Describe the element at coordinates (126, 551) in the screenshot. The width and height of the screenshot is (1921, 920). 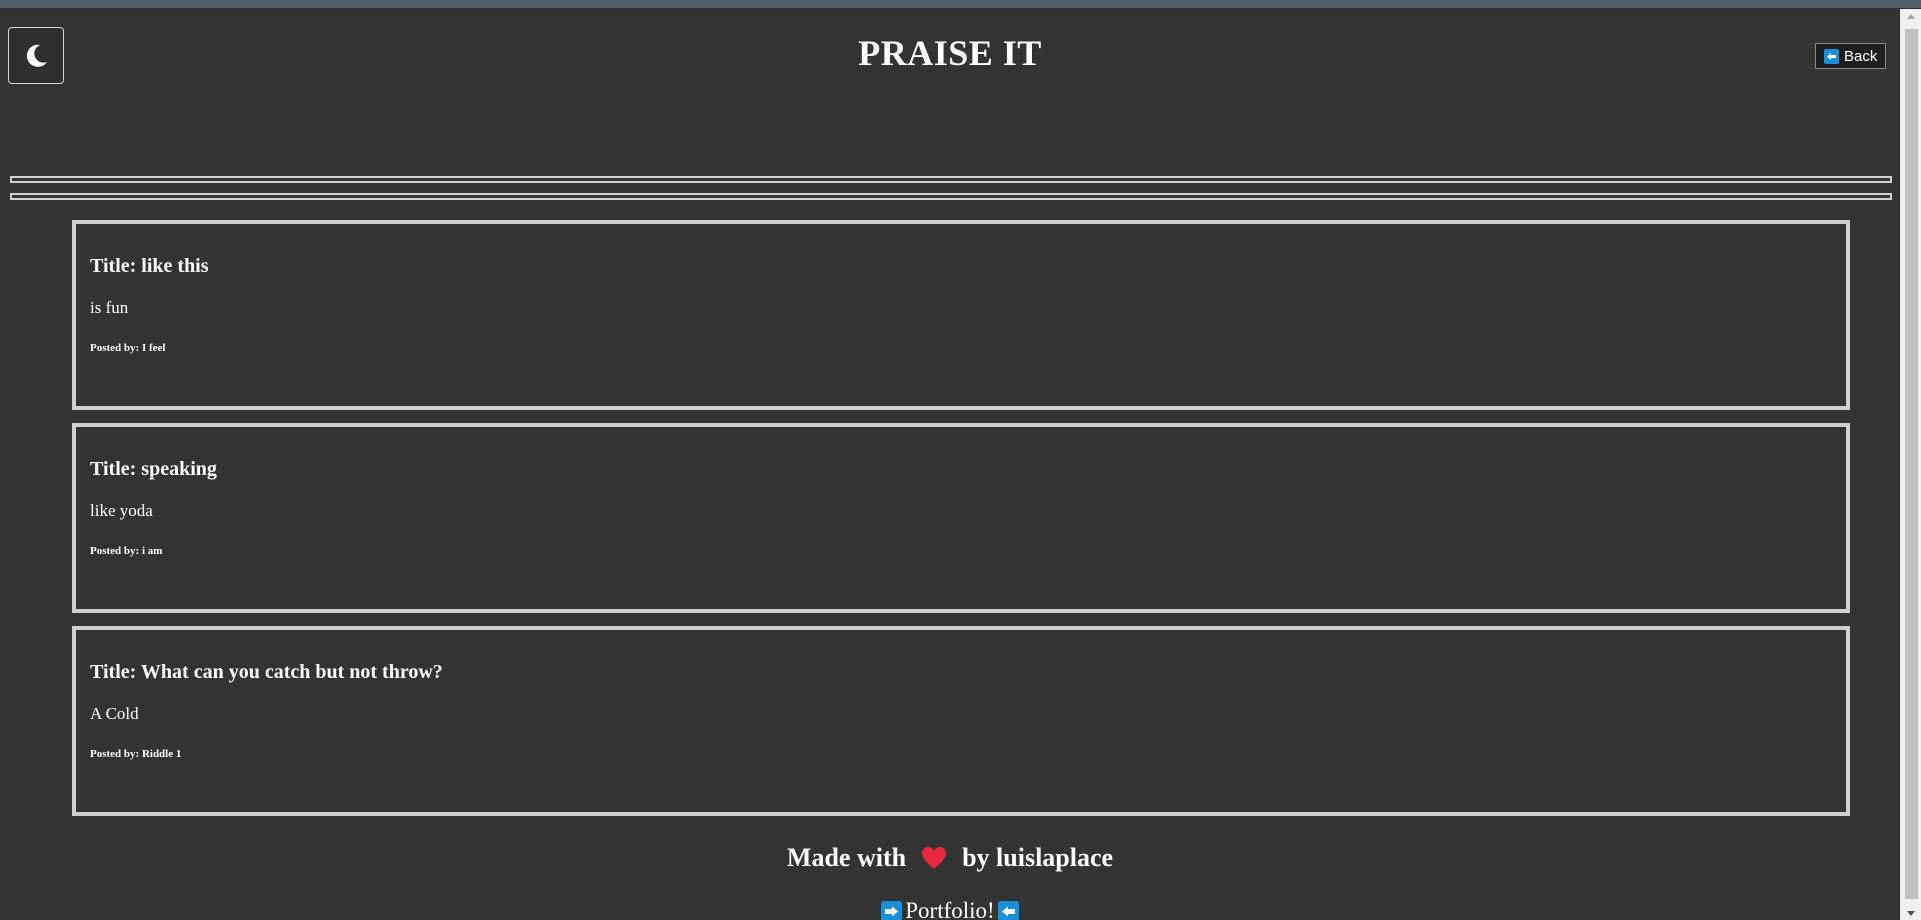
I see `post-author: Posted by: i am` at that location.